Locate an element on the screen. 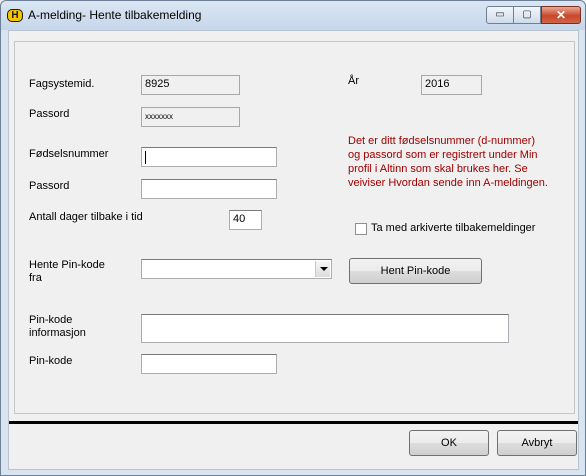 The image size is (586, 476). passord-field-1: xxxxxxx is located at coordinates (190, 117).